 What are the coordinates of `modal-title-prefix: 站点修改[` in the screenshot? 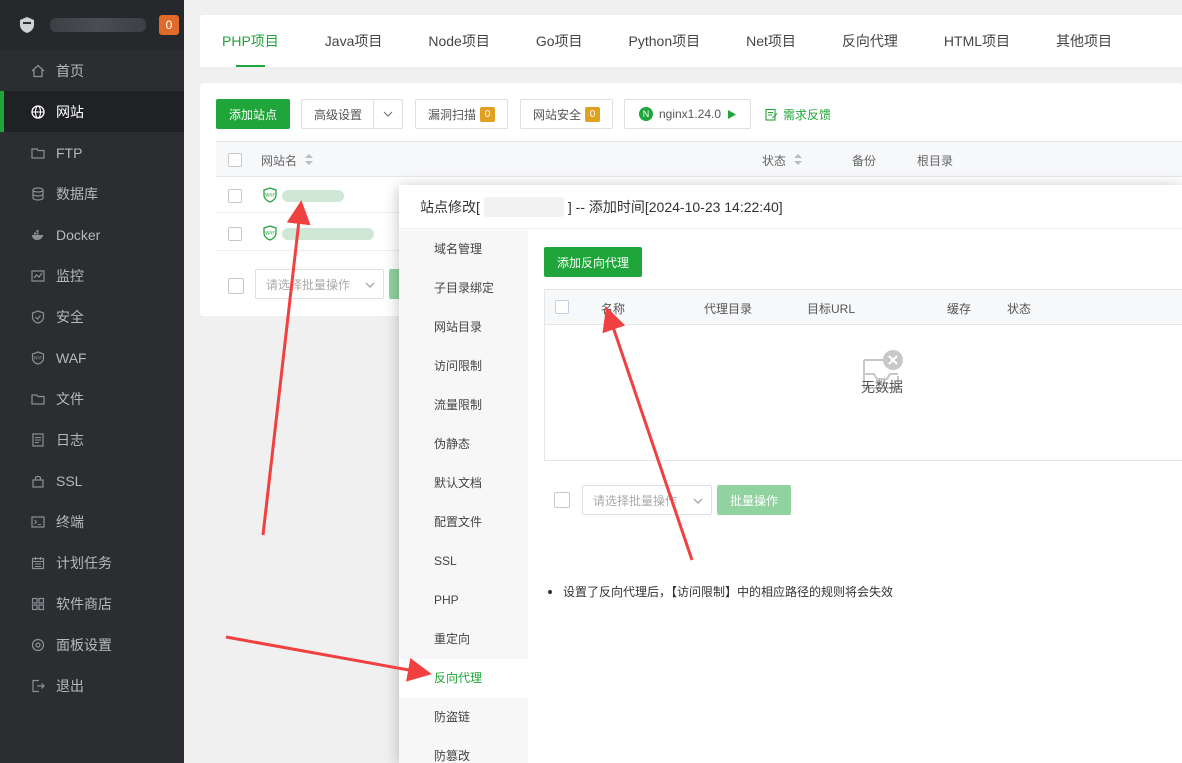 It's located at (450, 206).